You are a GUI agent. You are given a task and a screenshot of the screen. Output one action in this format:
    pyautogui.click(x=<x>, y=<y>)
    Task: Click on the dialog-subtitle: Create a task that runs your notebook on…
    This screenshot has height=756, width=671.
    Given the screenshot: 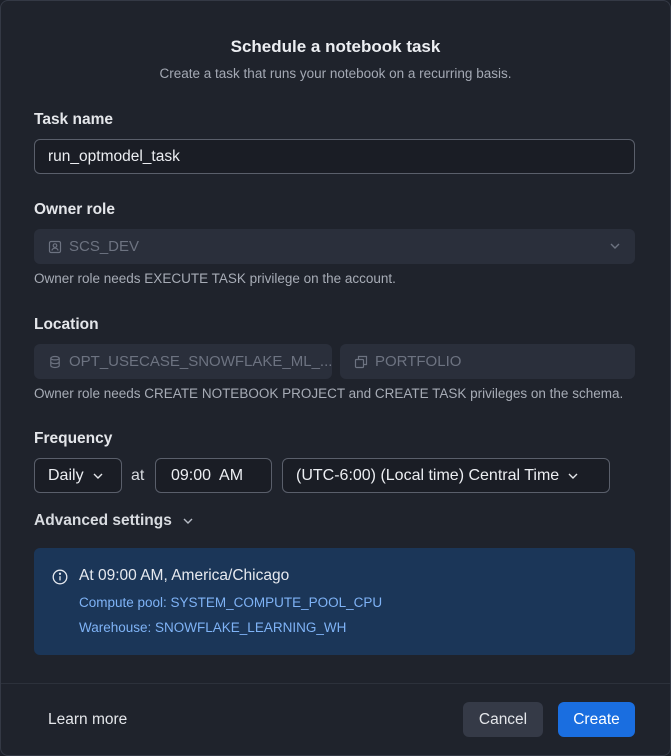 What is the action you would take?
    pyautogui.click(x=335, y=73)
    